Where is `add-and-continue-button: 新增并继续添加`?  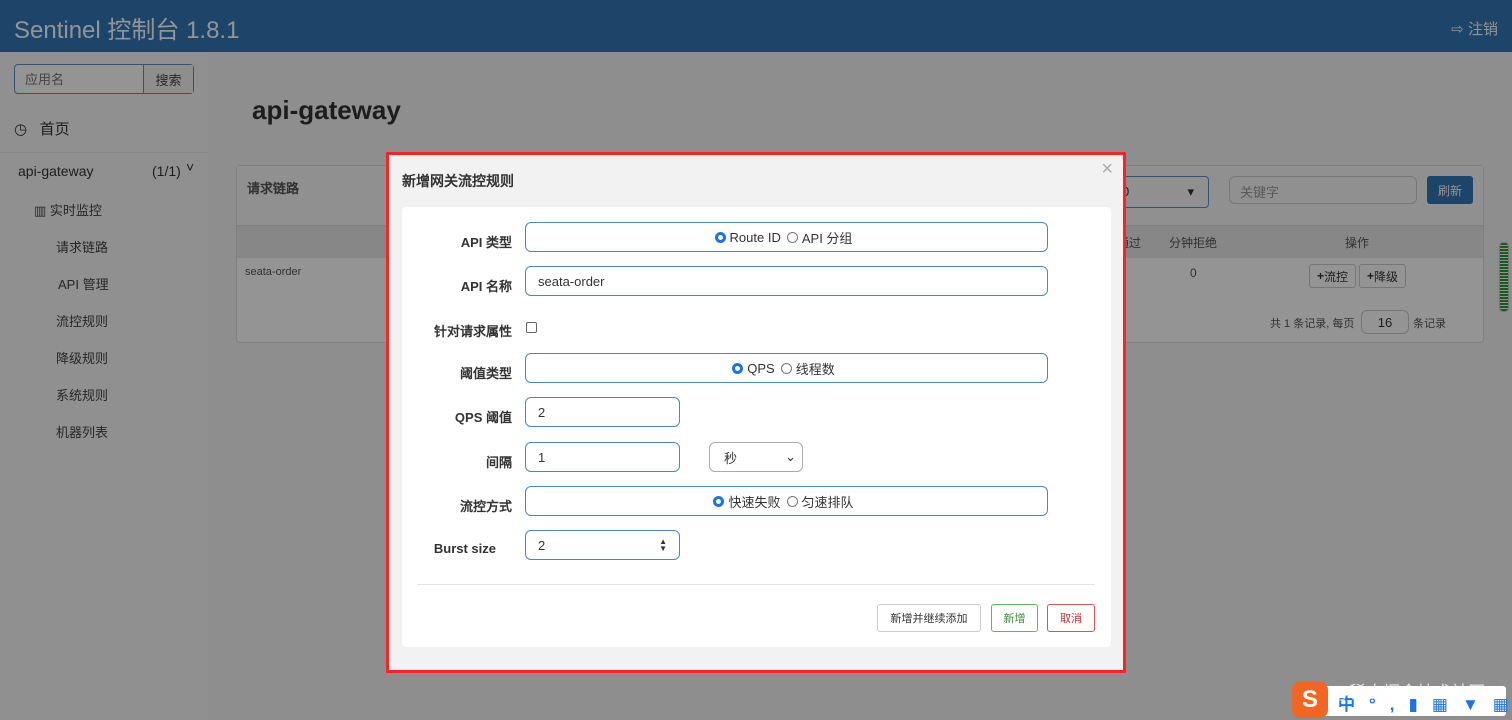 add-and-continue-button: 新增并继续添加 is located at coordinates (929, 618).